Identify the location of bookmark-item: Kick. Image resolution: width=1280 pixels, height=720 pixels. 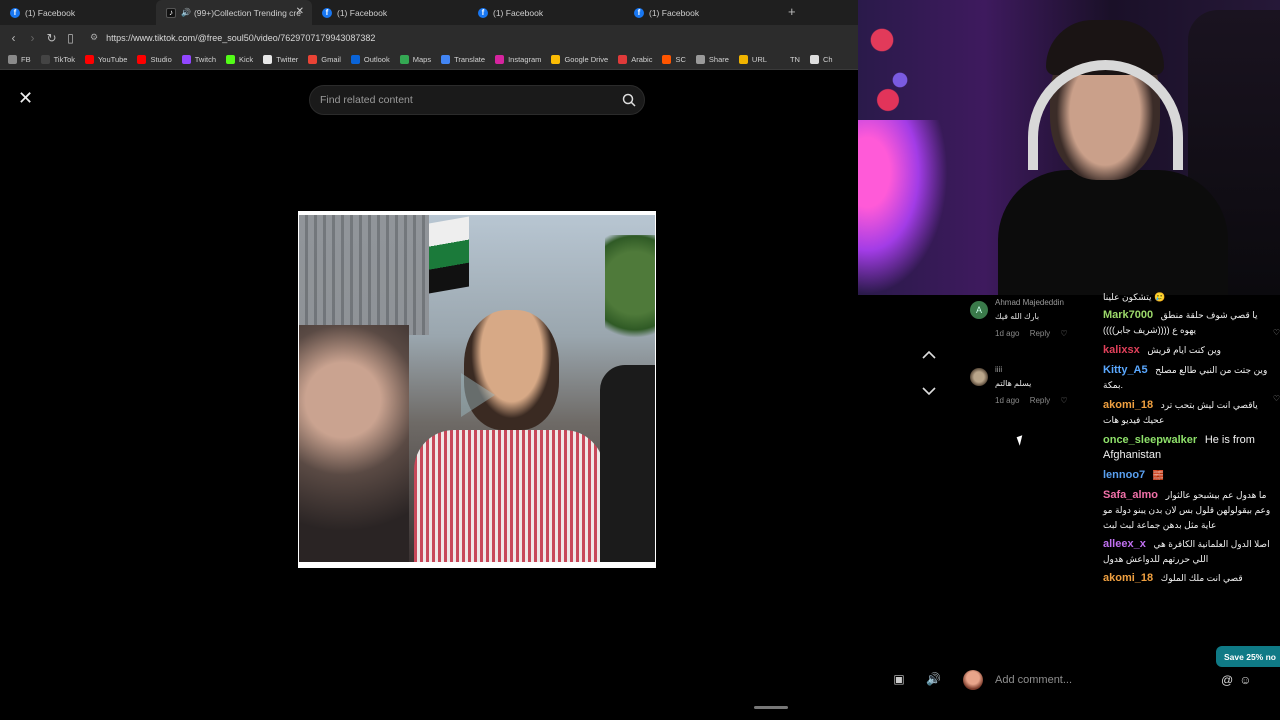
(239, 59).